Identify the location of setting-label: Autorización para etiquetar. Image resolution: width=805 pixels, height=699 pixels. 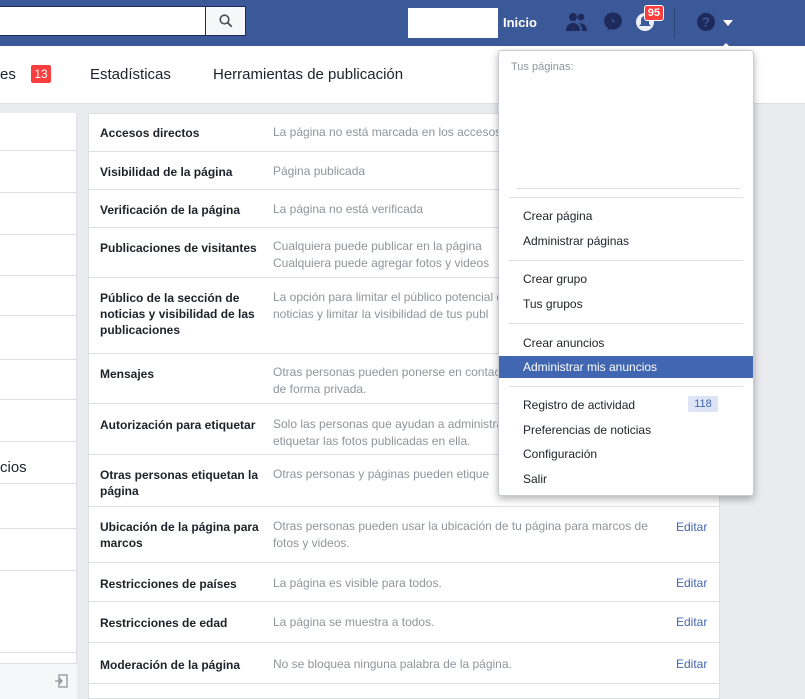
(178, 425).